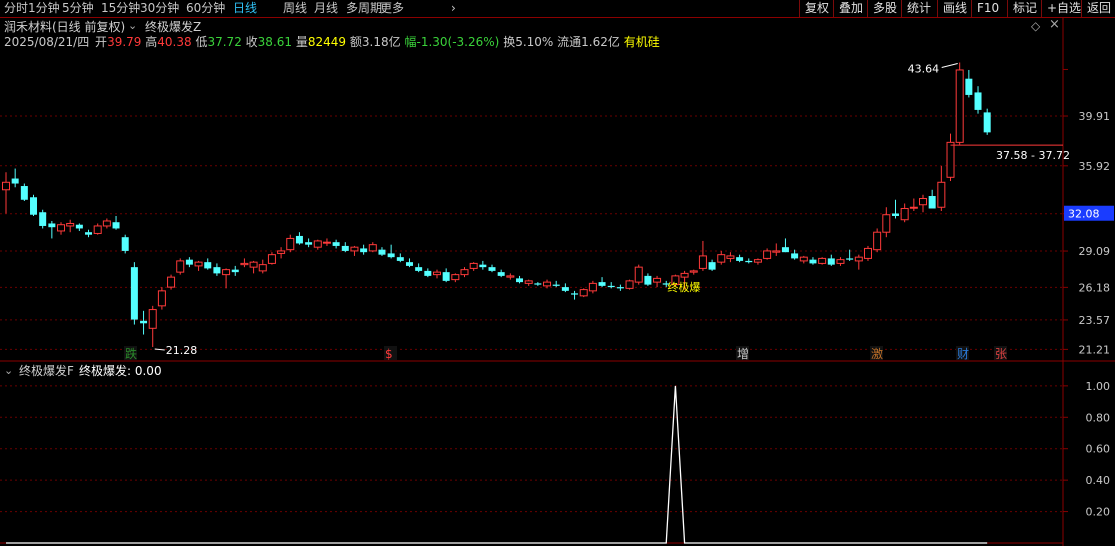 The width and height of the screenshot is (1115, 546). Describe the element at coordinates (1095, 166) in the screenshot. I see `price-tick-label-2: 35.92` at that location.